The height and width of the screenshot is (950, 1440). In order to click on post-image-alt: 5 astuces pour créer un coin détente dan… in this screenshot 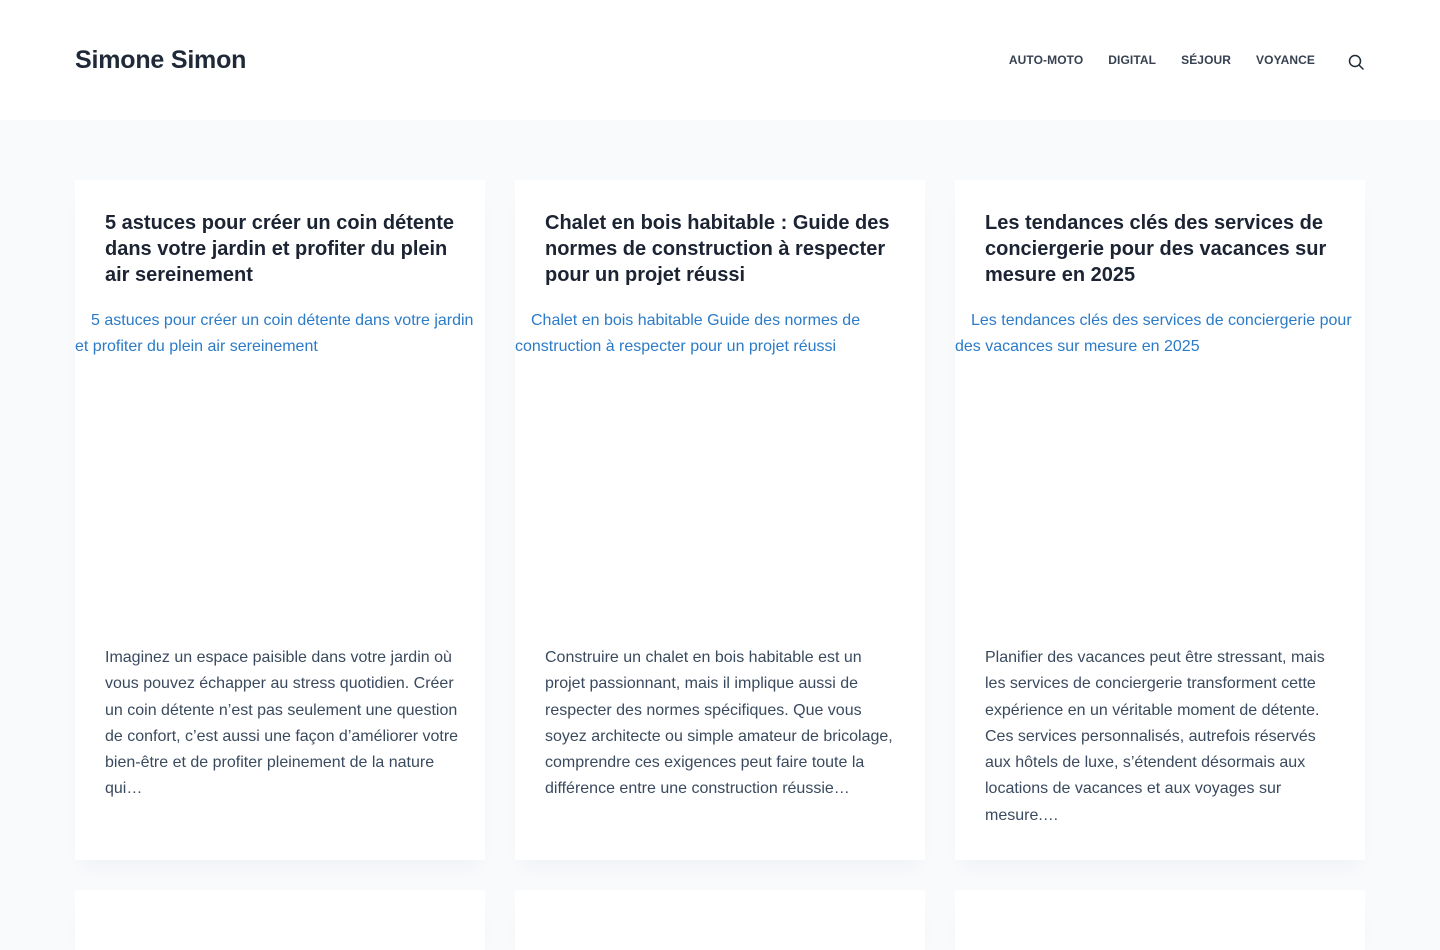, I will do `click(274, 333)`.